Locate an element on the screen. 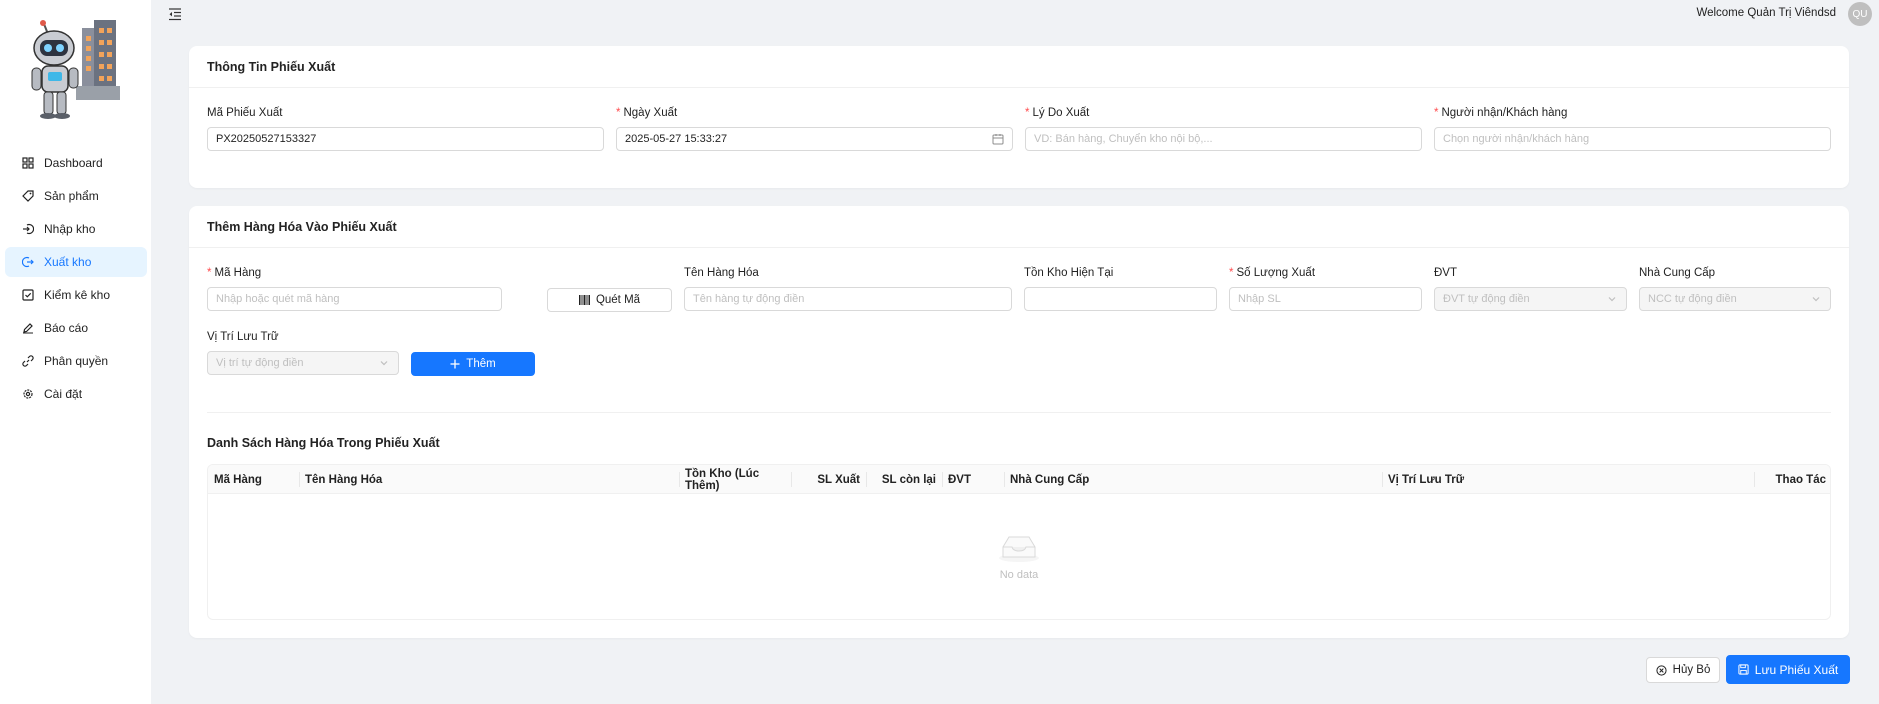 The height and width of the screenshot is (704, 1879). sidebar-item-label: Phân quyền is located at coordinates (76, 361).